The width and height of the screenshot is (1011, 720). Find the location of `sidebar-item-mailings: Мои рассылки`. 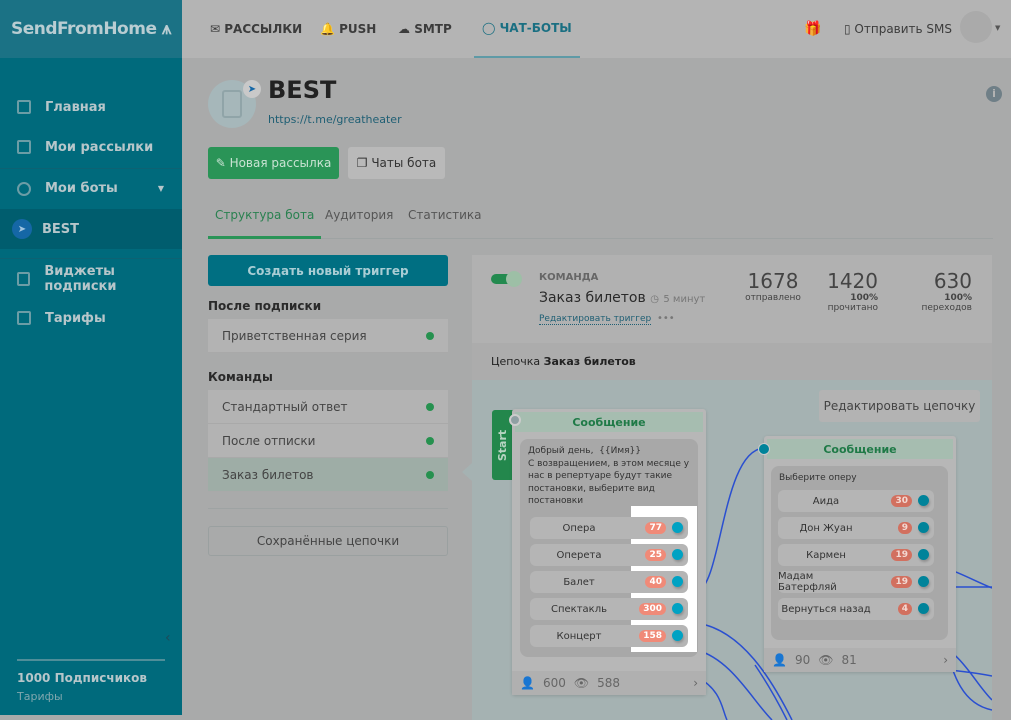

sidebar-item-mailings: Мои рассылки is located at coordinates (91, 147).